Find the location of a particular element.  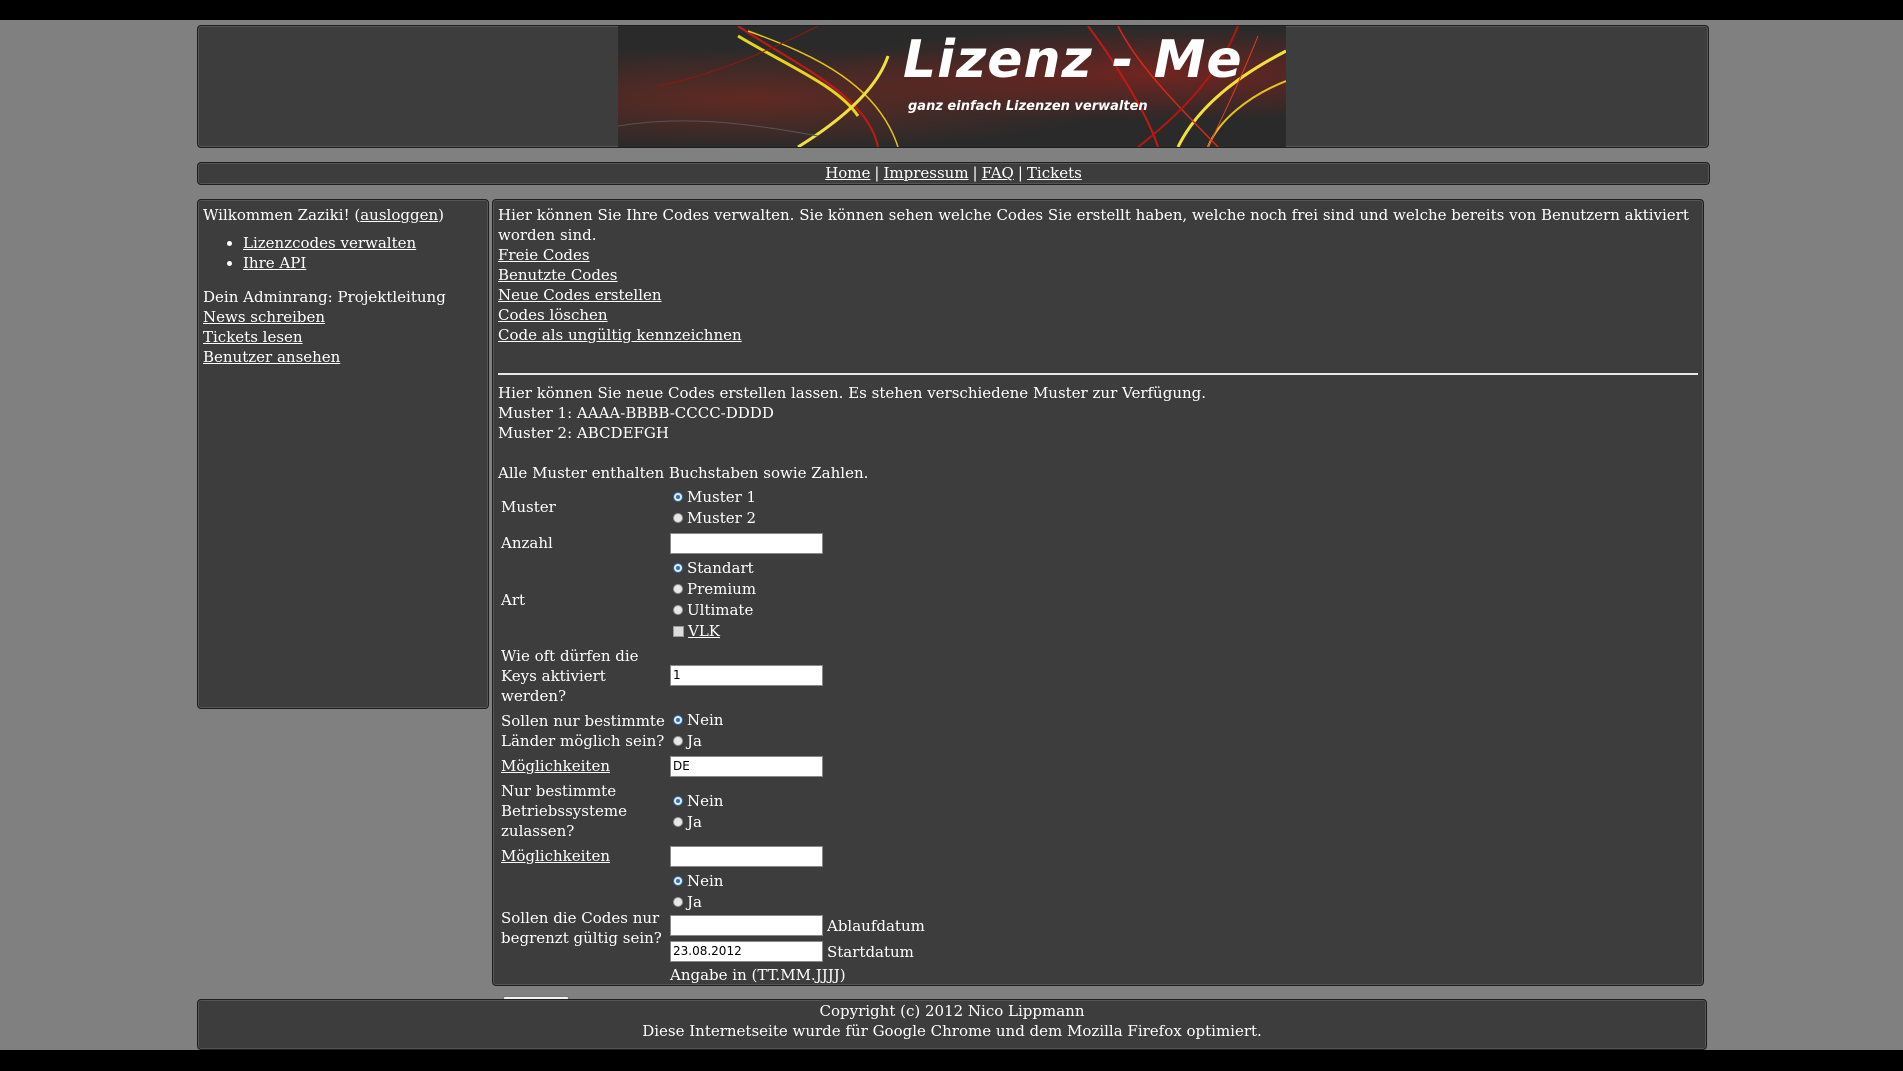

art-premium-radio is located at coordinates (678, 589).